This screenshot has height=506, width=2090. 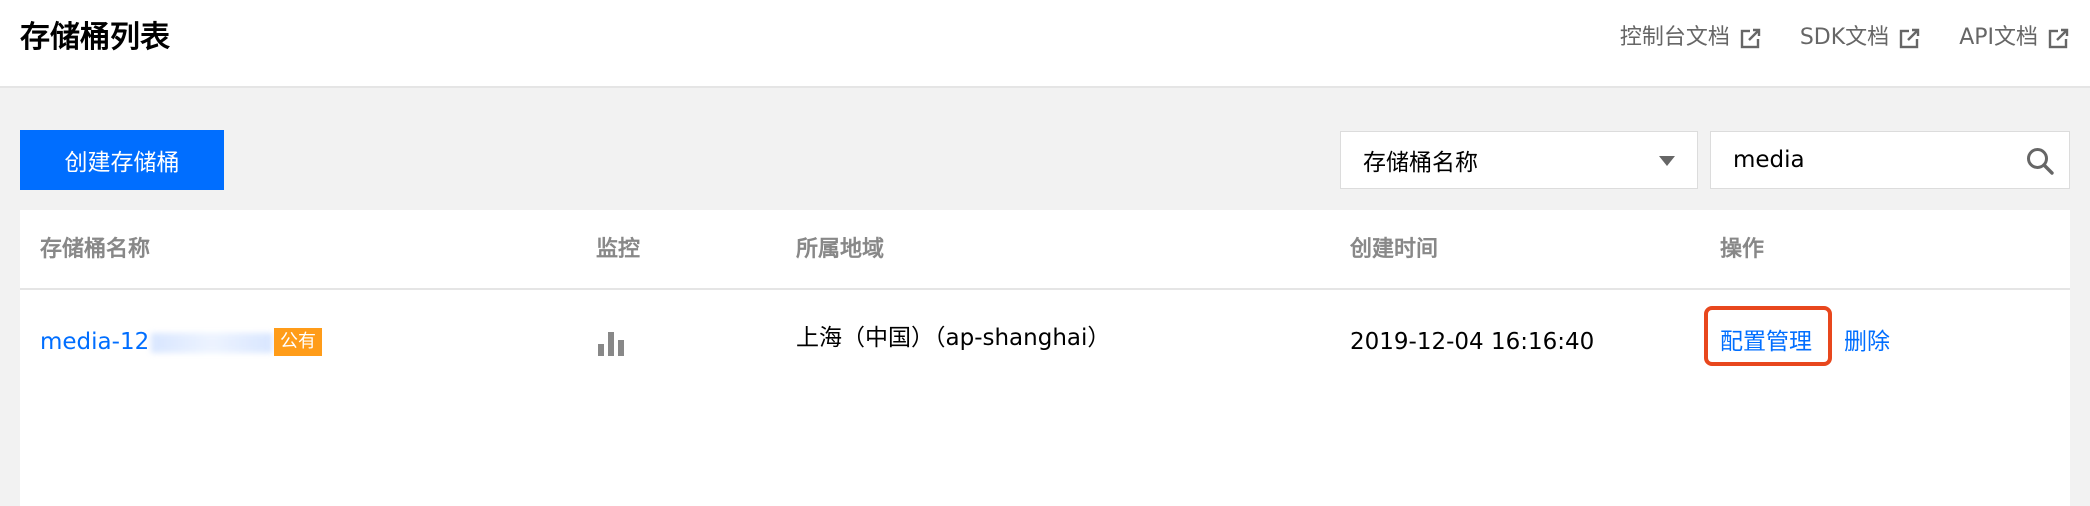 I want to click on page-title: 存储桶列表, so click(x=95, y=37).